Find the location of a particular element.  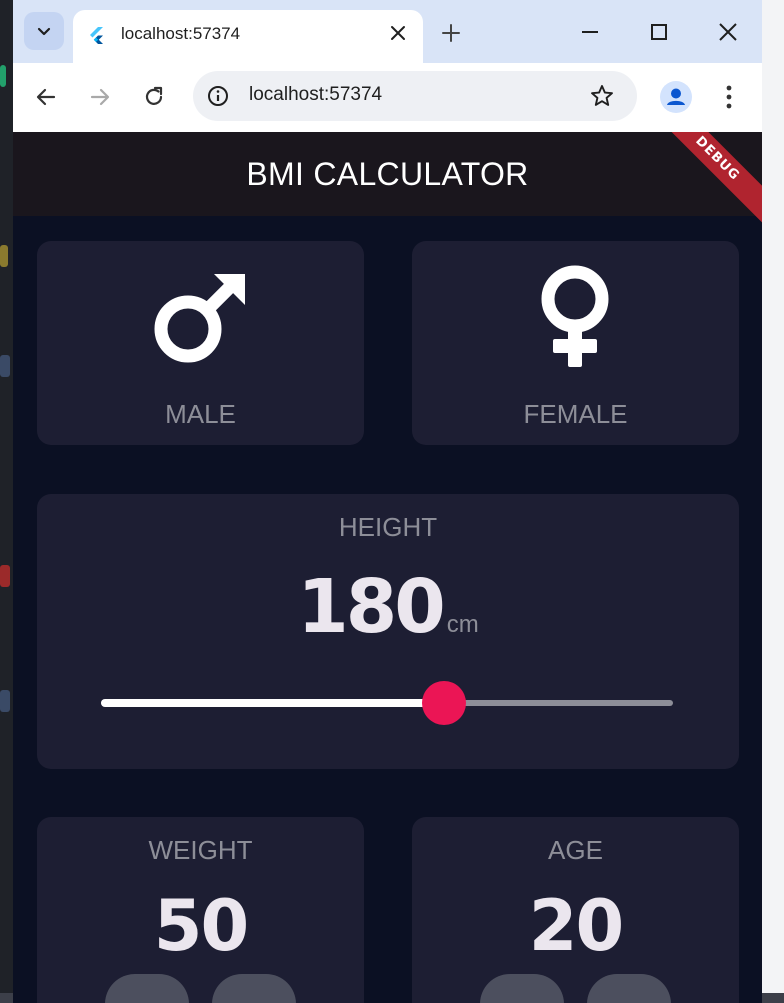

weight-card: WEIGHT 50 is located at coordinates (200, 910).